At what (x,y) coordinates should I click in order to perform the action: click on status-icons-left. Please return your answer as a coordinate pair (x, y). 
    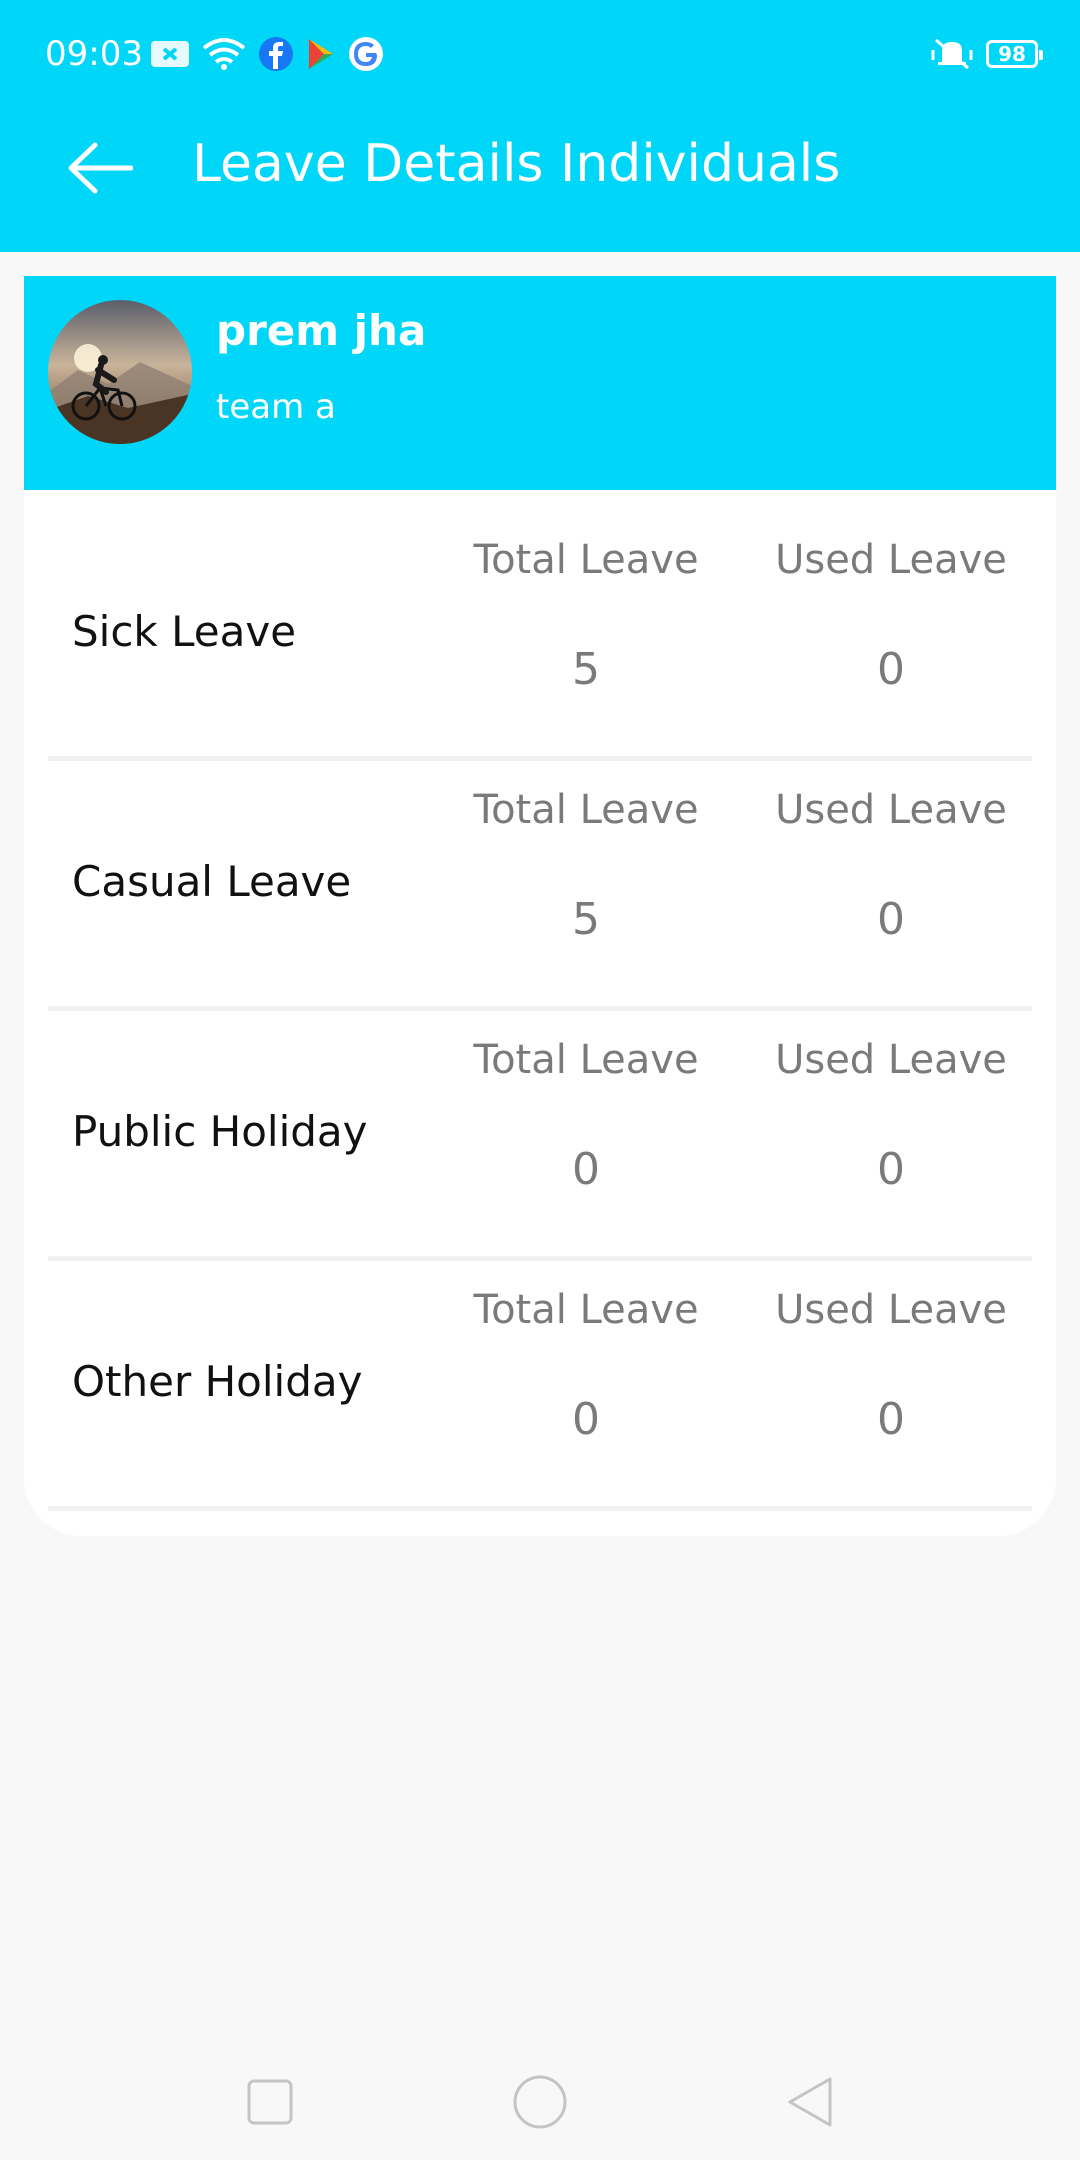
    Looking at the image, I should click on (267, 54).